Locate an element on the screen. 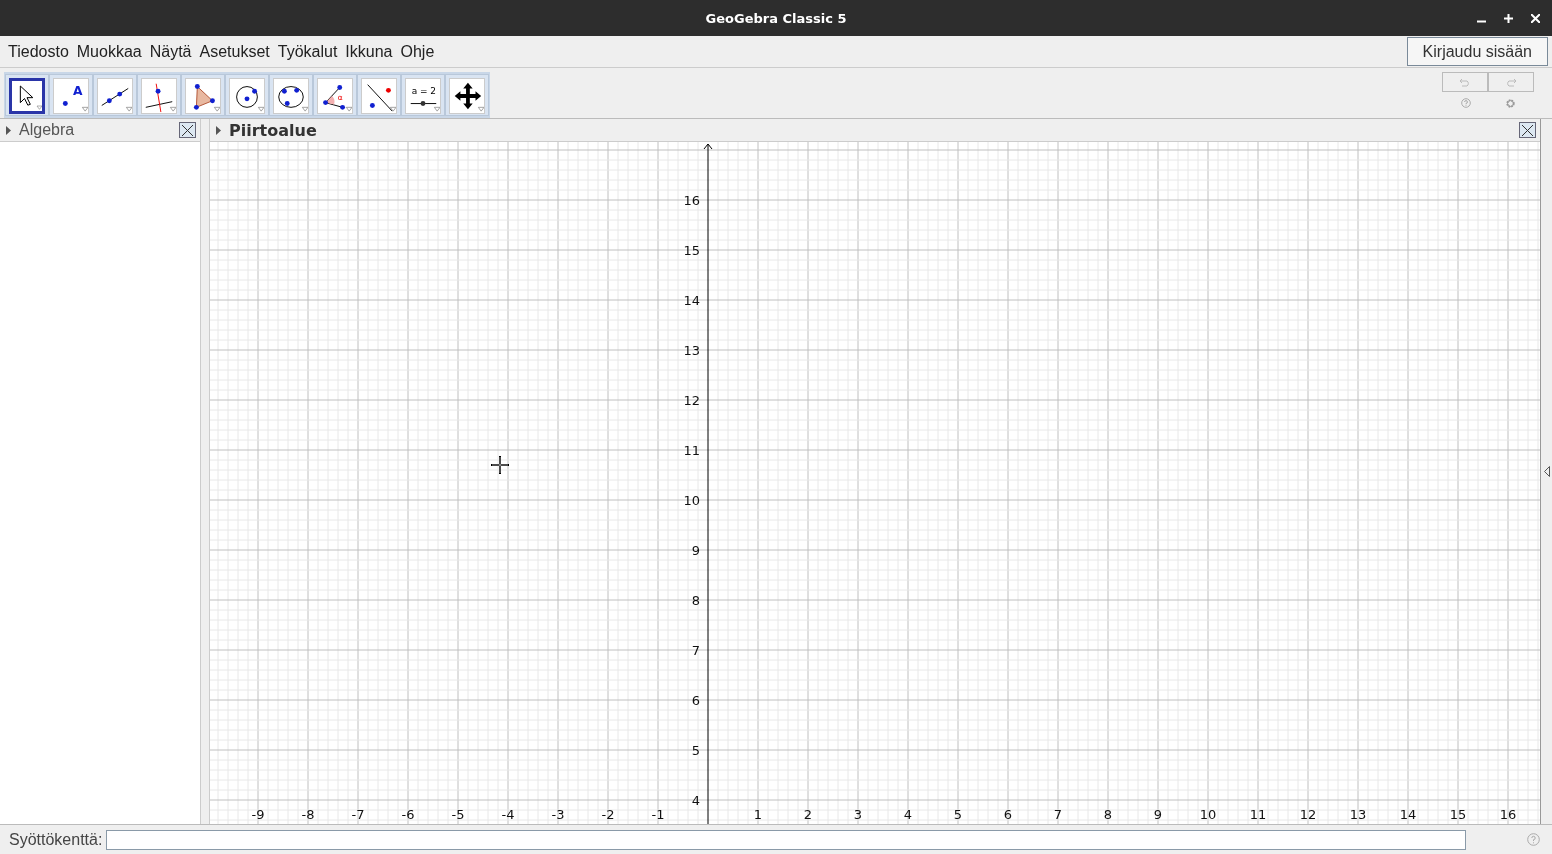 The height and width of the screenshot is (854, 1552). x-axis-label: 9 is located at coordinates (1158, 814).